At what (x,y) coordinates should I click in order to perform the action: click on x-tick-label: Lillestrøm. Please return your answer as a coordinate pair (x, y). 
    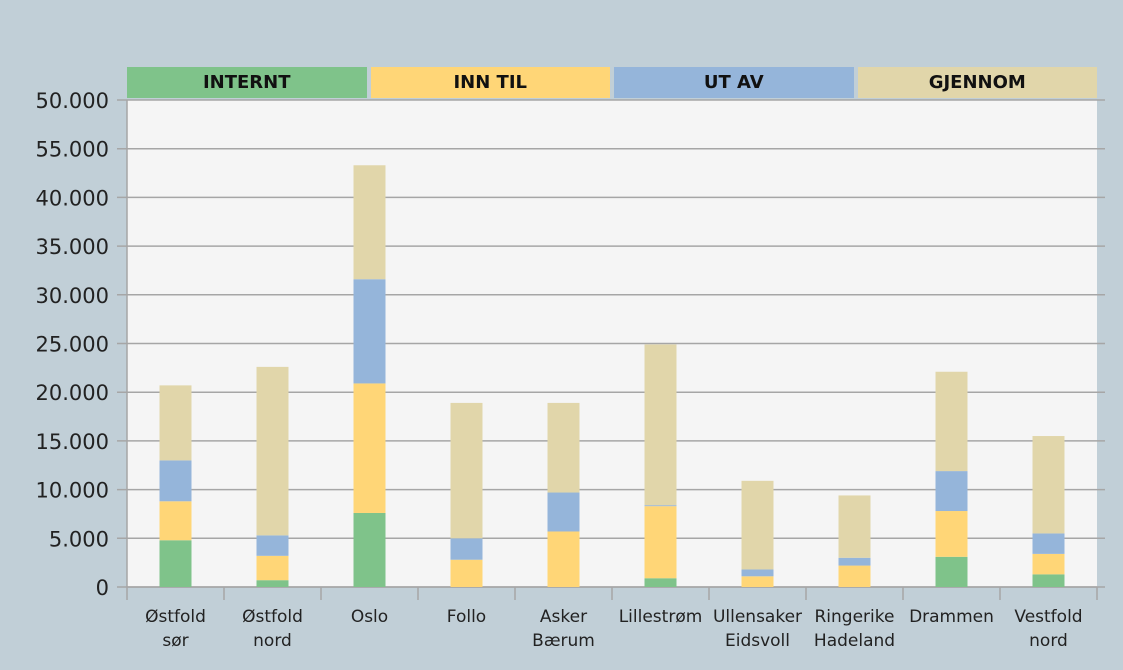
    Looking at the image, I should click on (661, 617).